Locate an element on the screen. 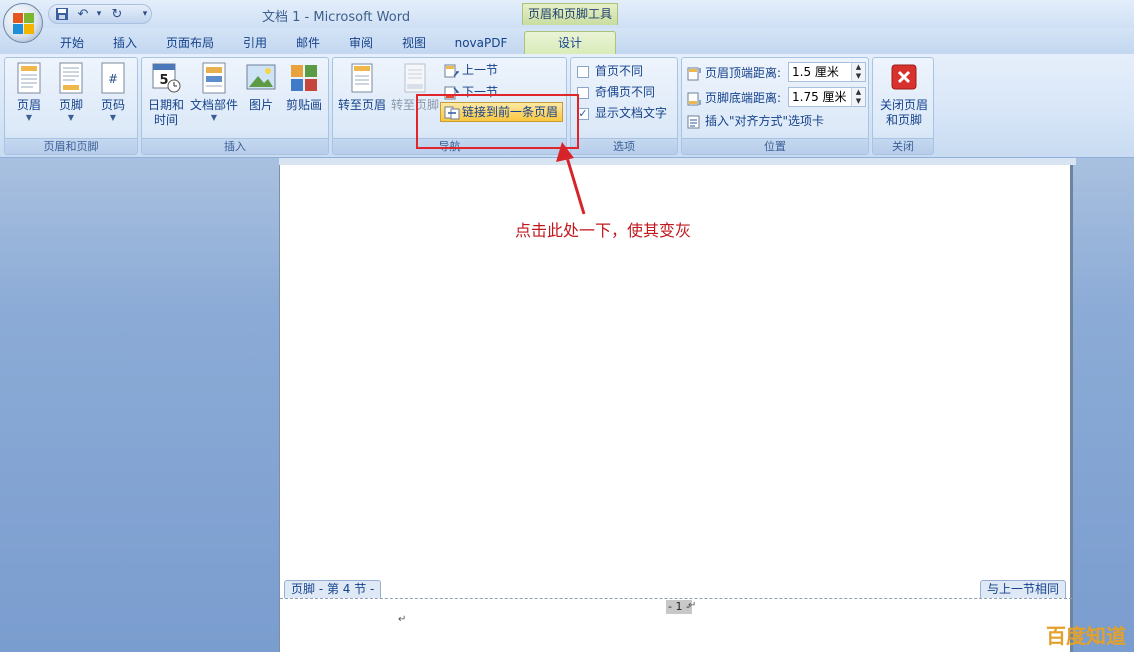  page-number-icon: # is located at coordinates (113, 78).